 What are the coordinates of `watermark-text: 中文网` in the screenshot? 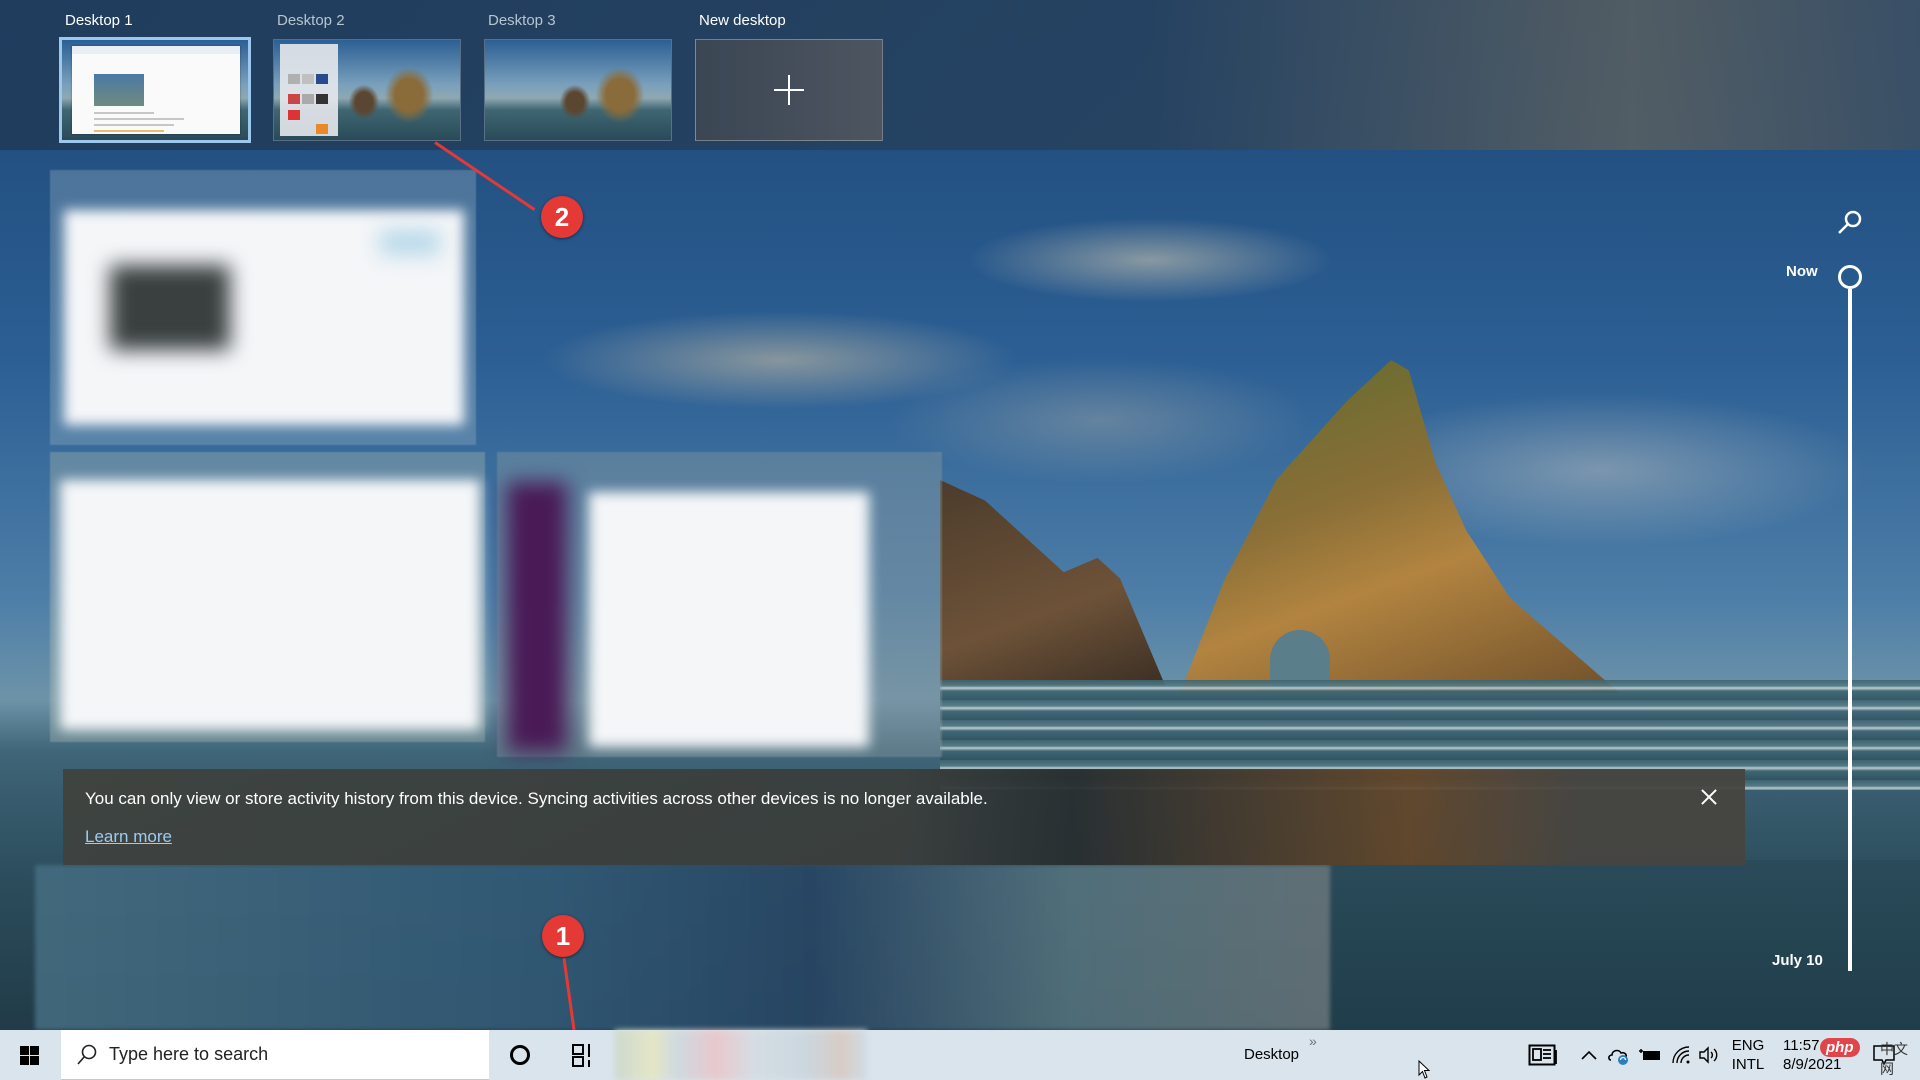 It's located at (1894, 1059).